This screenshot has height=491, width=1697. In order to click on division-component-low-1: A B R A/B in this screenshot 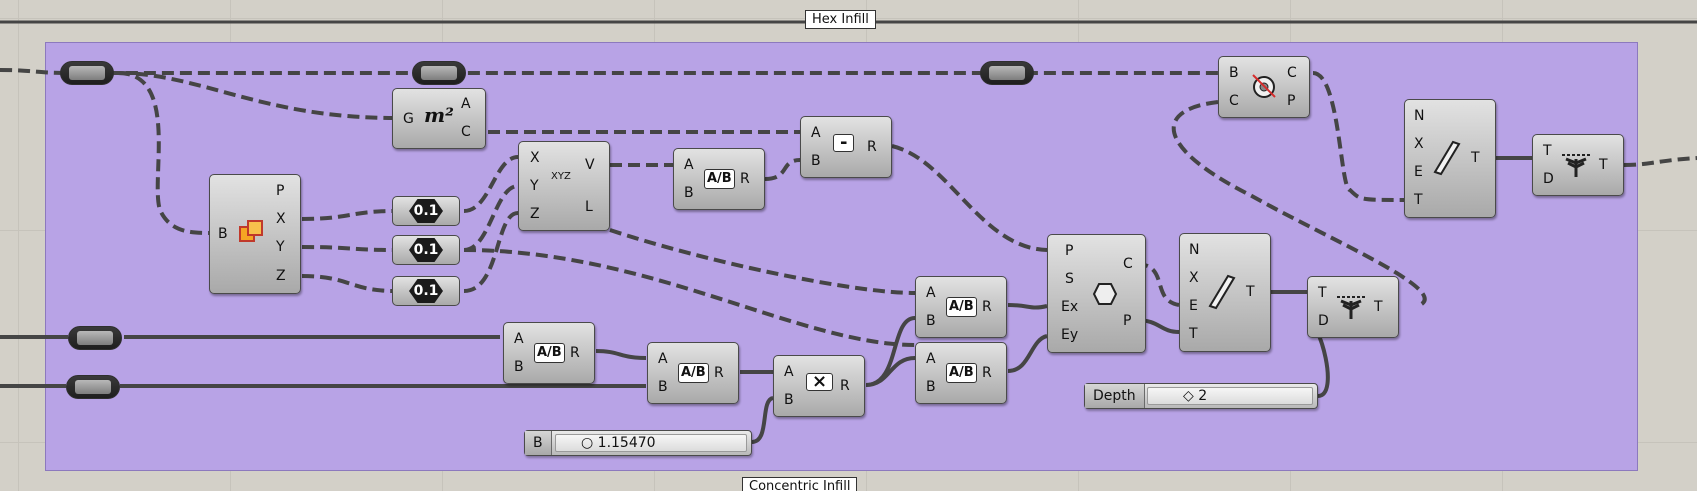, I will do `click(549, 353)`.